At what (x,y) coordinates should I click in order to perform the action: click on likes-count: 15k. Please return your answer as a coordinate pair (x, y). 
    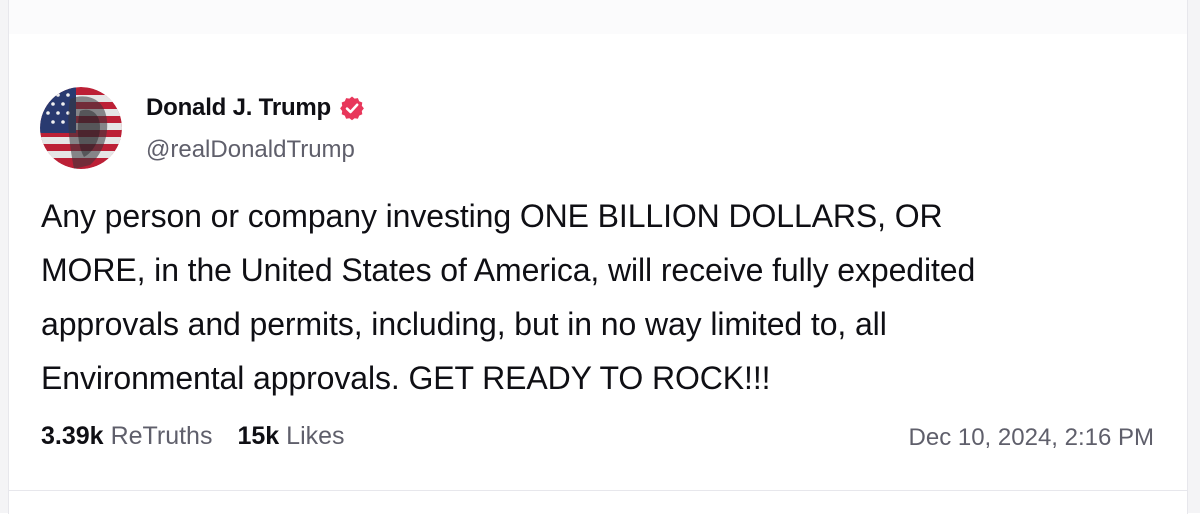
    Looking at the image, I should click on (258, 436).